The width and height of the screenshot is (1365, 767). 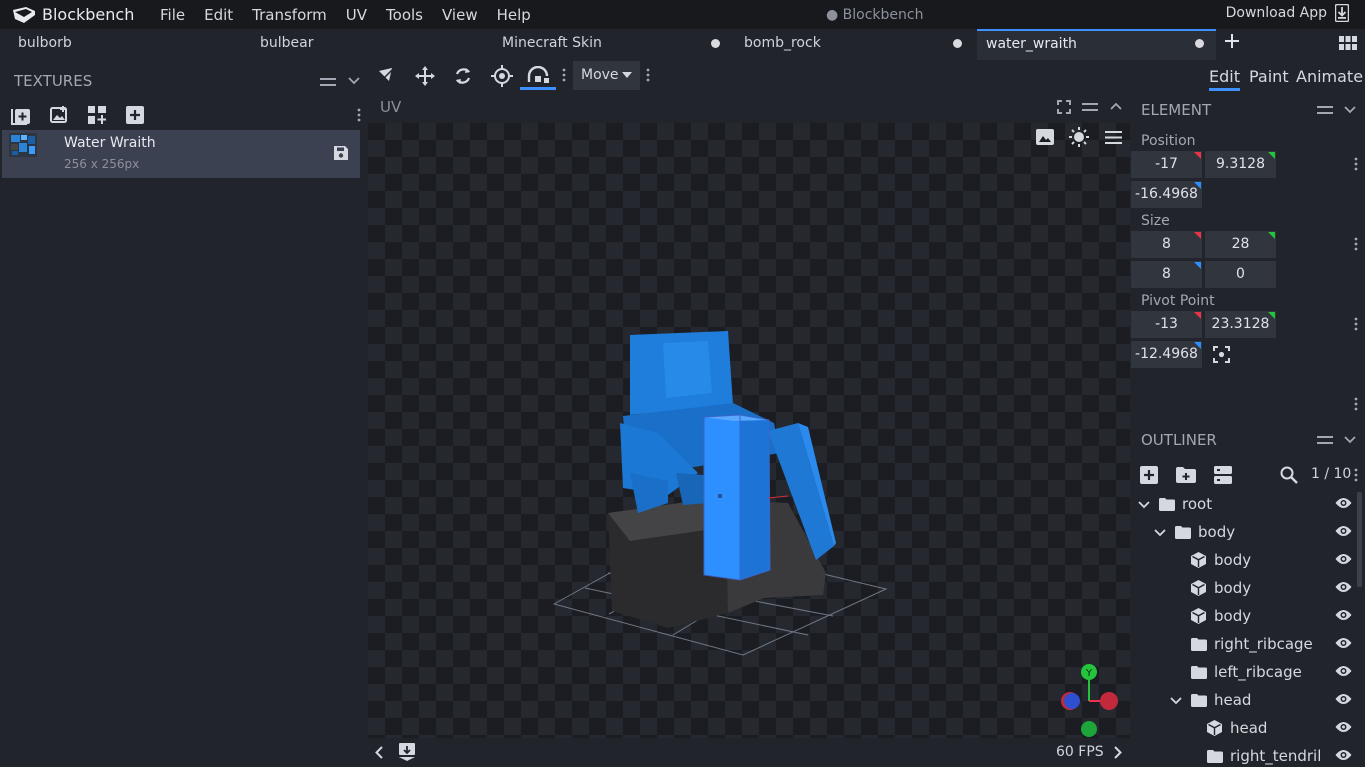 What do you see at coordinates (341, 153) in the screenshot?
I see `save-texture-button` at bounding box center [341, 153].